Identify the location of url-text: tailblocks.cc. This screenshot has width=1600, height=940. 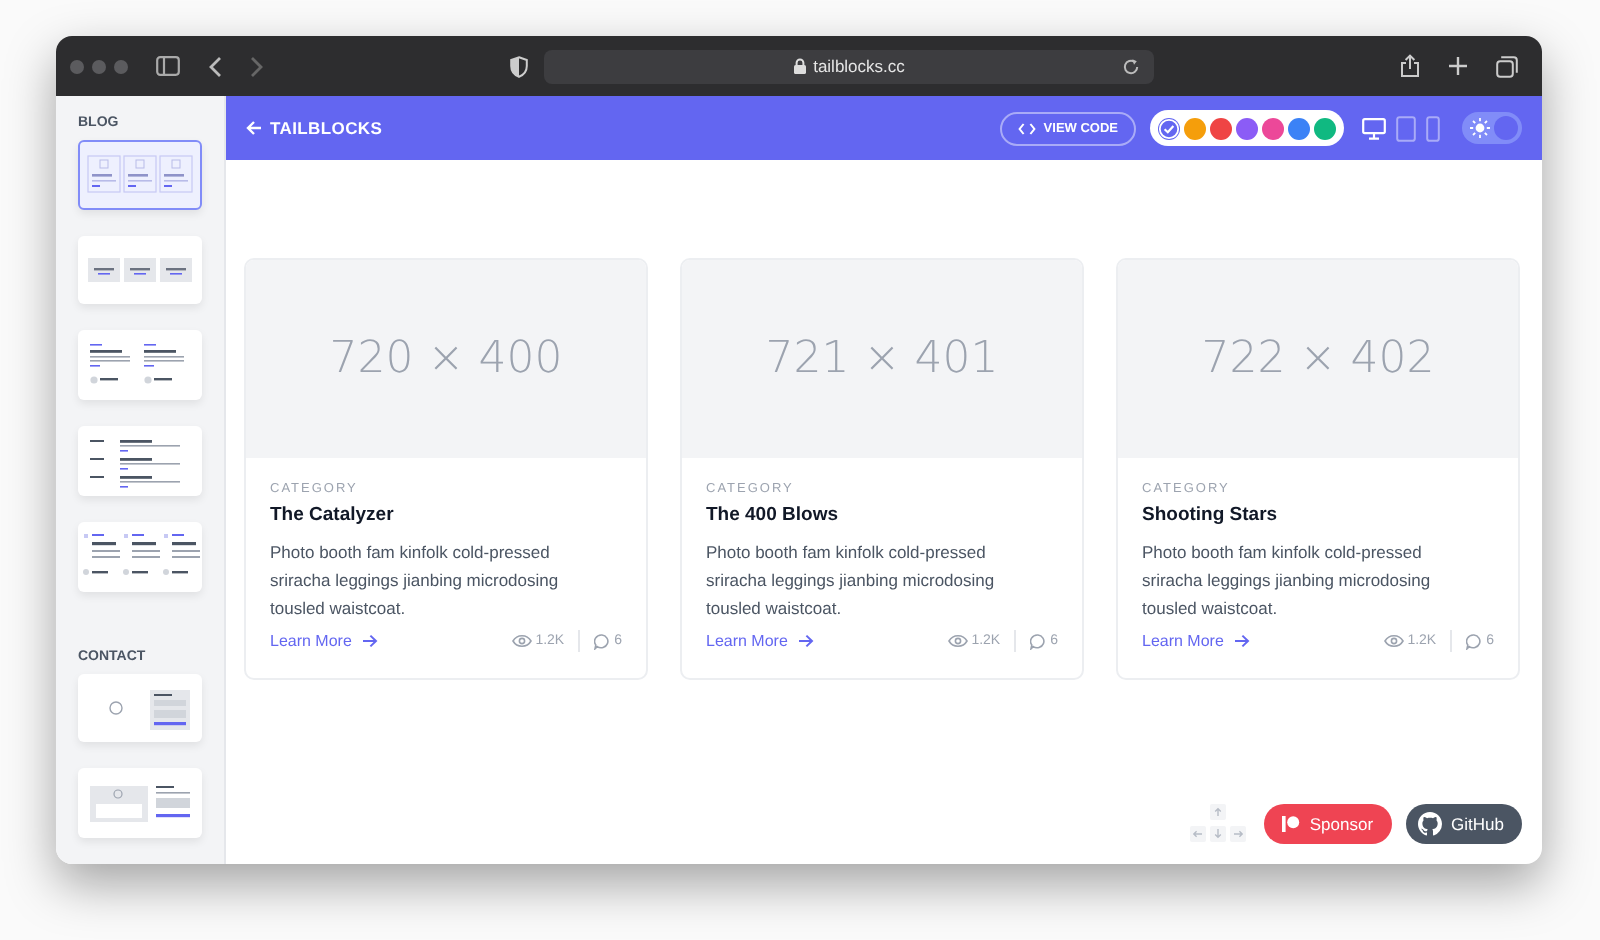
(859, 66).